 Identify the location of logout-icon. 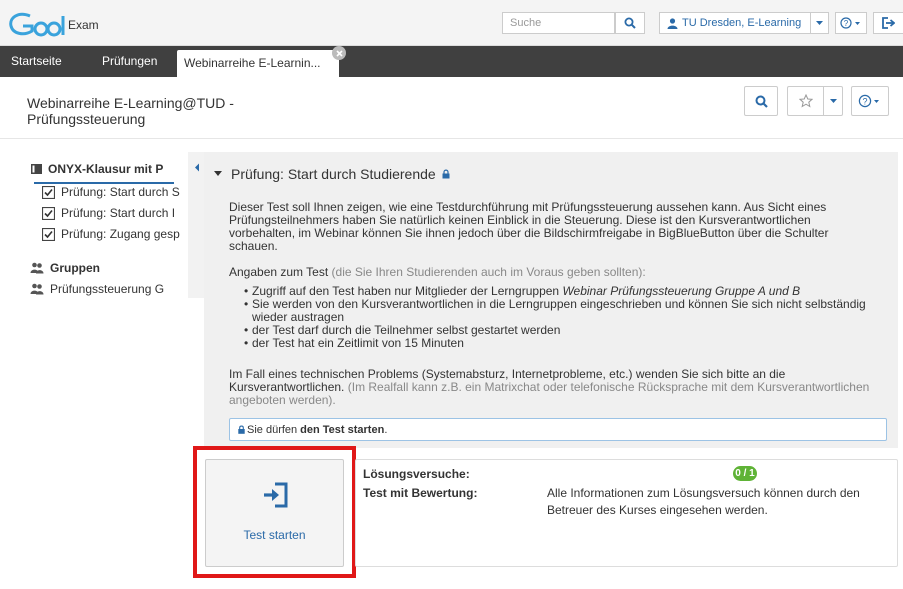
(888, 23).